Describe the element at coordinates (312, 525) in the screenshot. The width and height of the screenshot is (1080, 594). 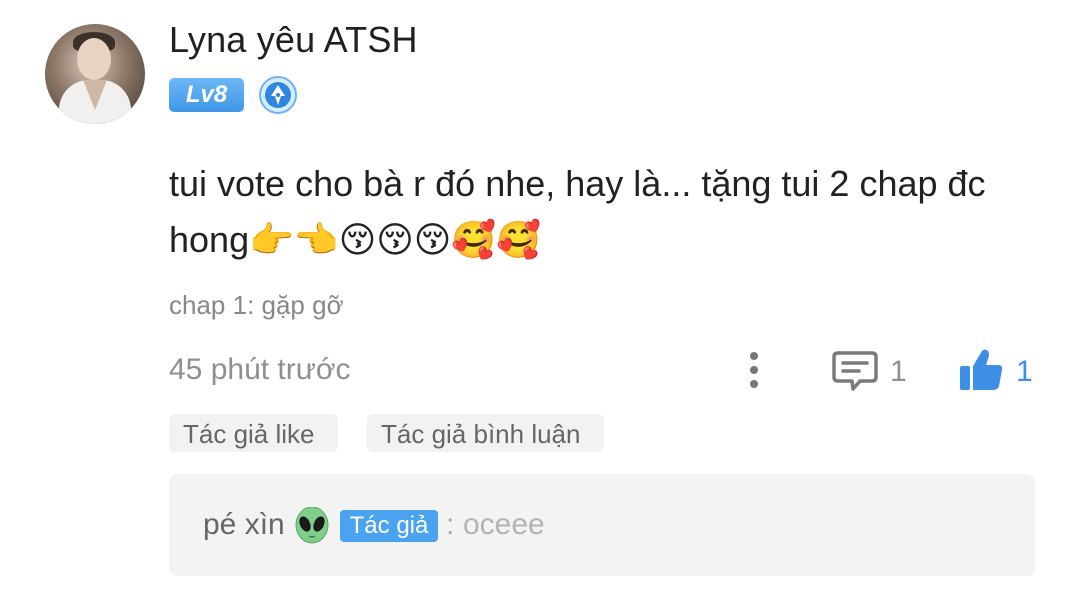
I see `alien-emoji-icon` at that location.